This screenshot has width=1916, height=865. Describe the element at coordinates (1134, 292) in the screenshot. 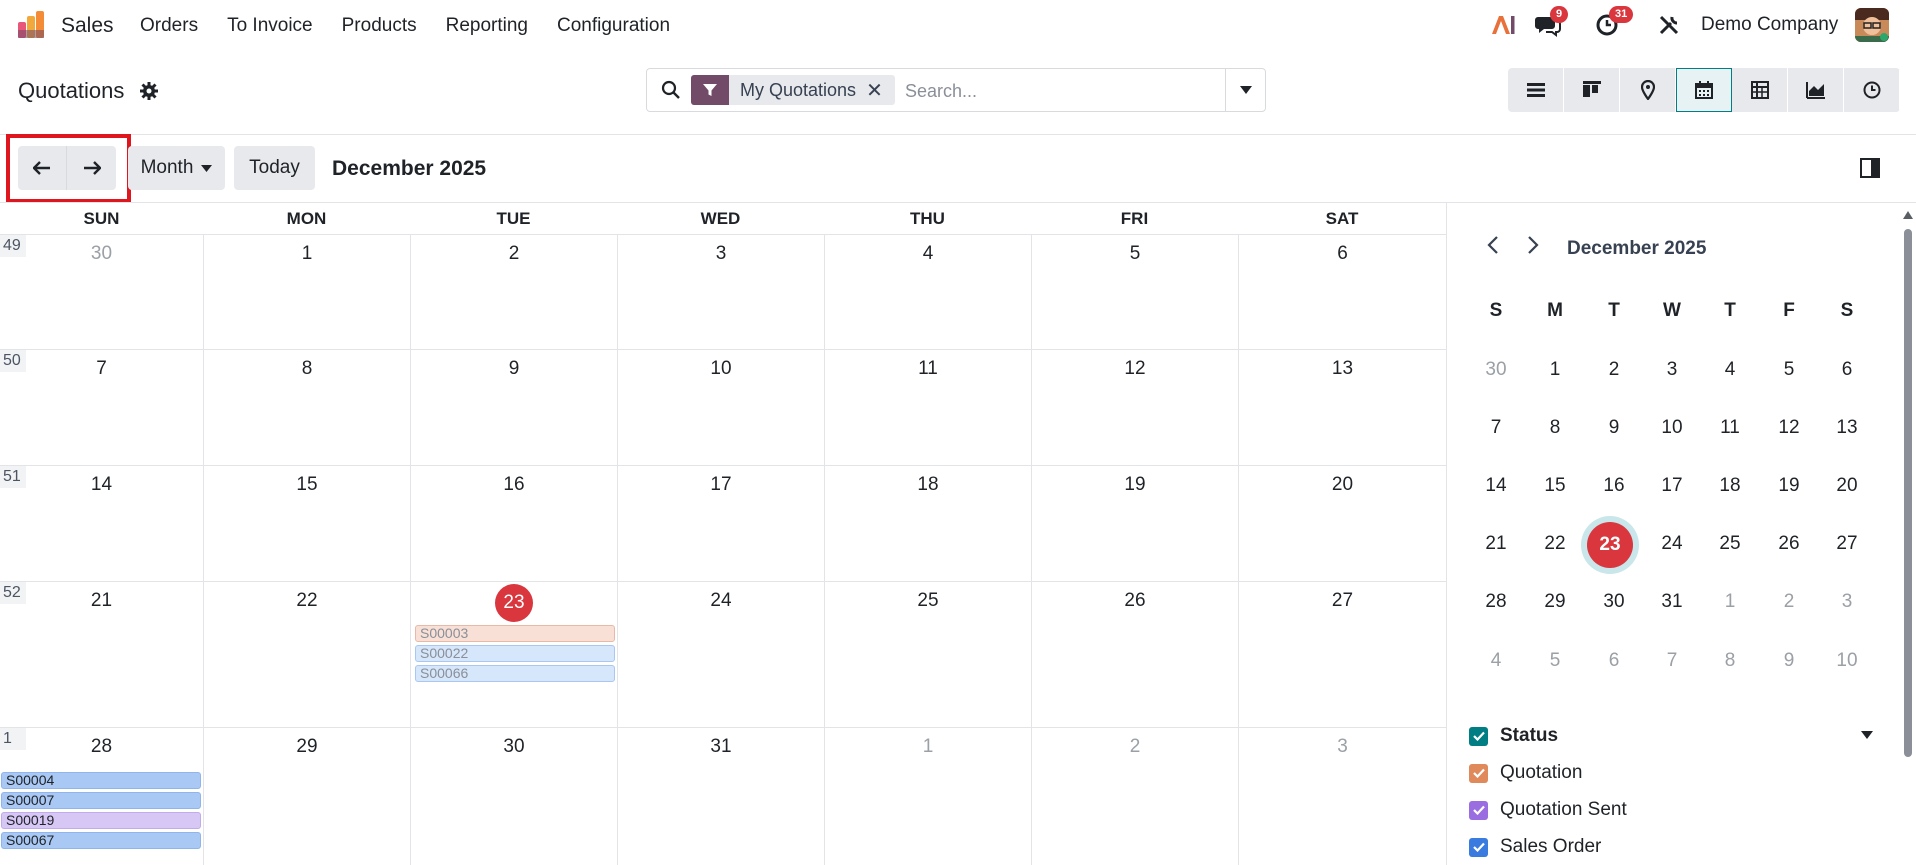

I see `day-cell: 5` at that location.